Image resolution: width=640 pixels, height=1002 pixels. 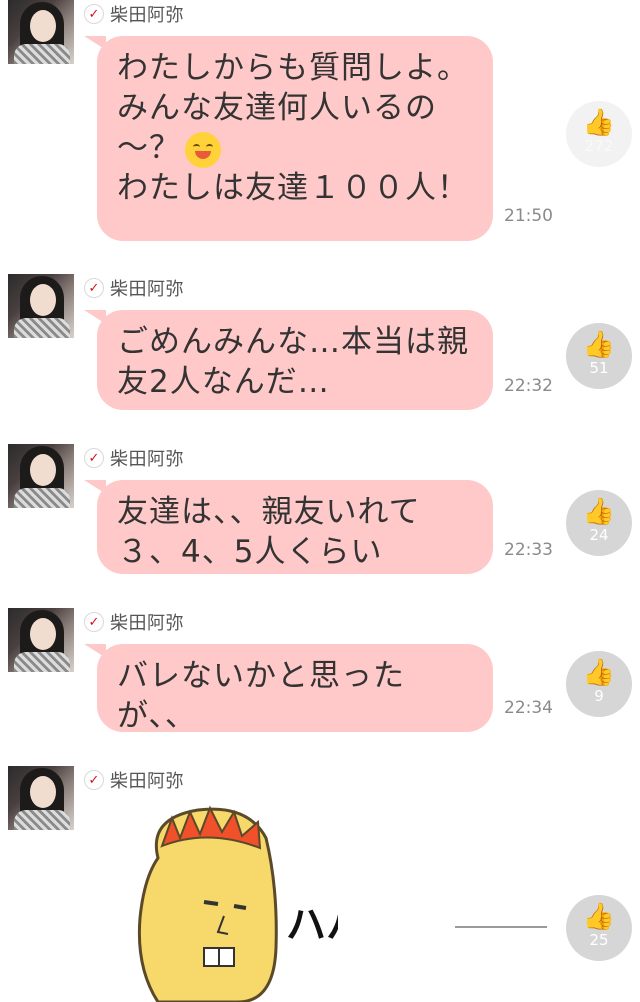 I want to click on message-bubble: わたしからも質問しよ。 みんな友達何人いるの 〜？ わたしは友達１００人！, so click(x=295, y=138).